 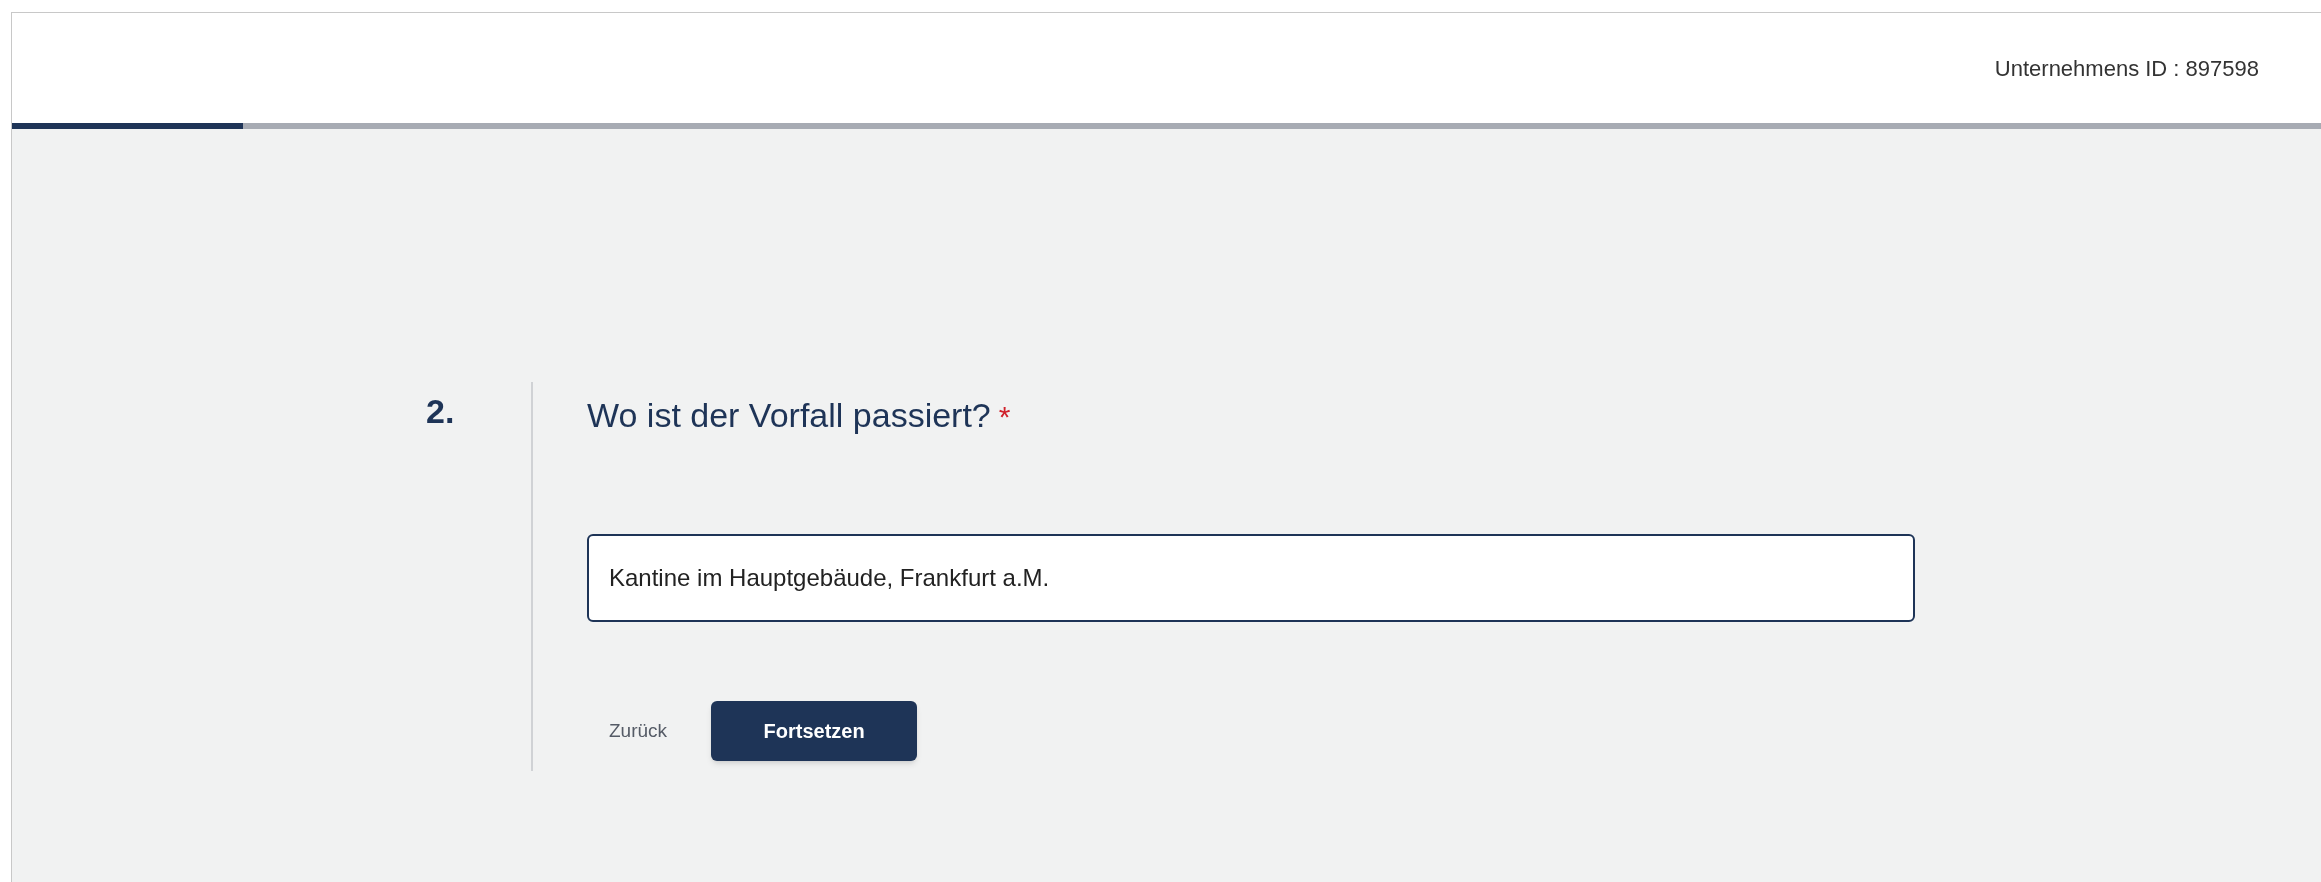 What do you see at coordinates (789, 415) in the screenshot?
I see `question-title: Wo ist der Vorfall passiert?` at bounding box center [789, 415].